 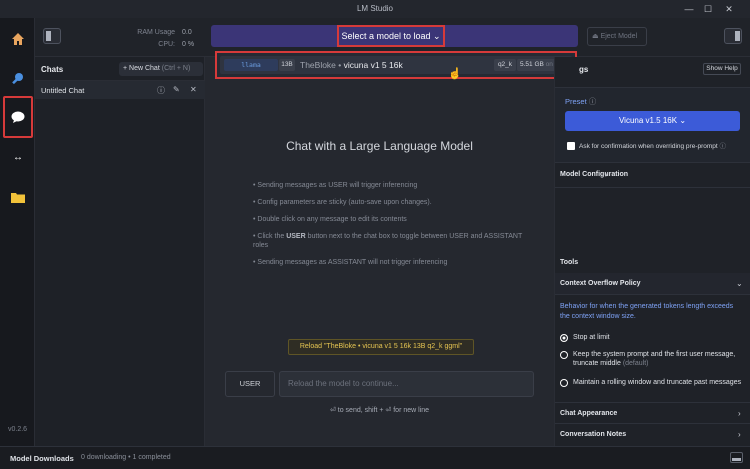 What do you see at coordinates (176, 89) in the screenshot?
I see `edit-icon: ✎` at bounding box center [176, 89].